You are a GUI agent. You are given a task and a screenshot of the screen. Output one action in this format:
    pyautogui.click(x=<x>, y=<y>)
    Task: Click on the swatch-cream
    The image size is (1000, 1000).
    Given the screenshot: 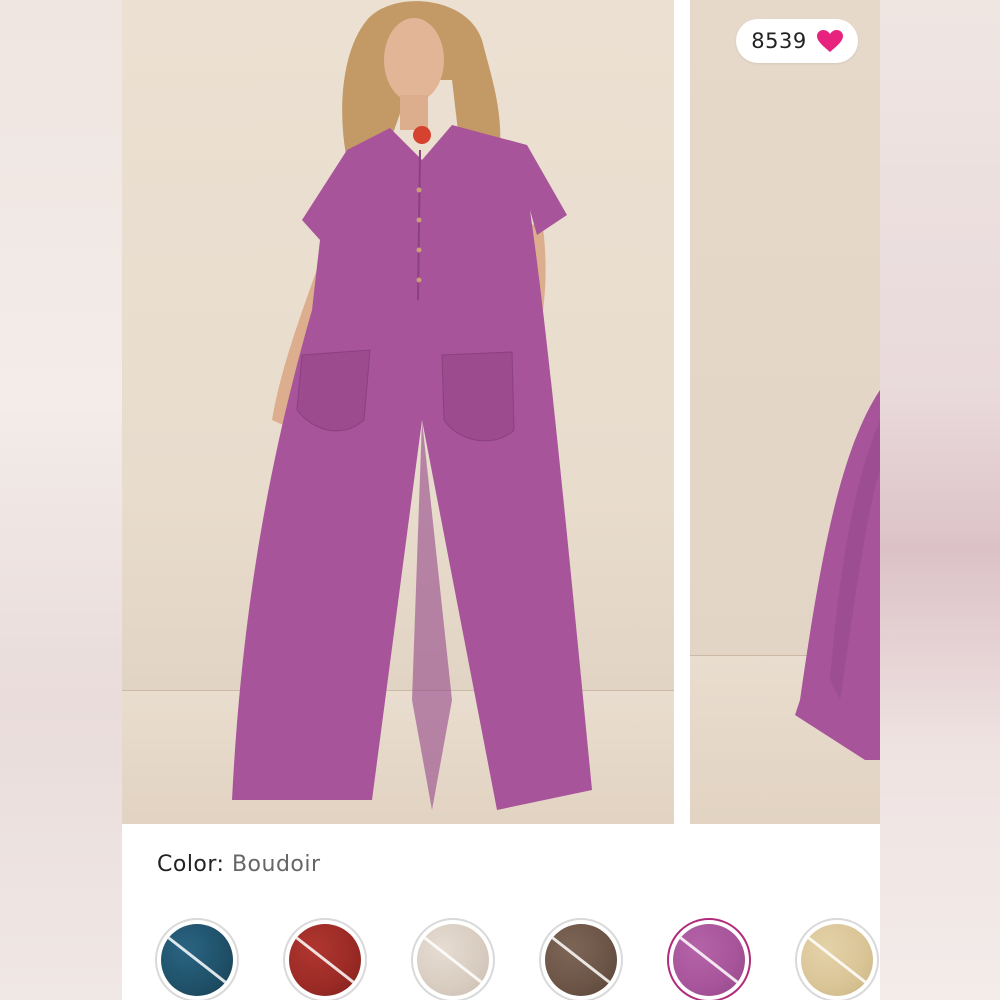 What is the action you would take?
    pyautogui.click(x=453, y=959)
    